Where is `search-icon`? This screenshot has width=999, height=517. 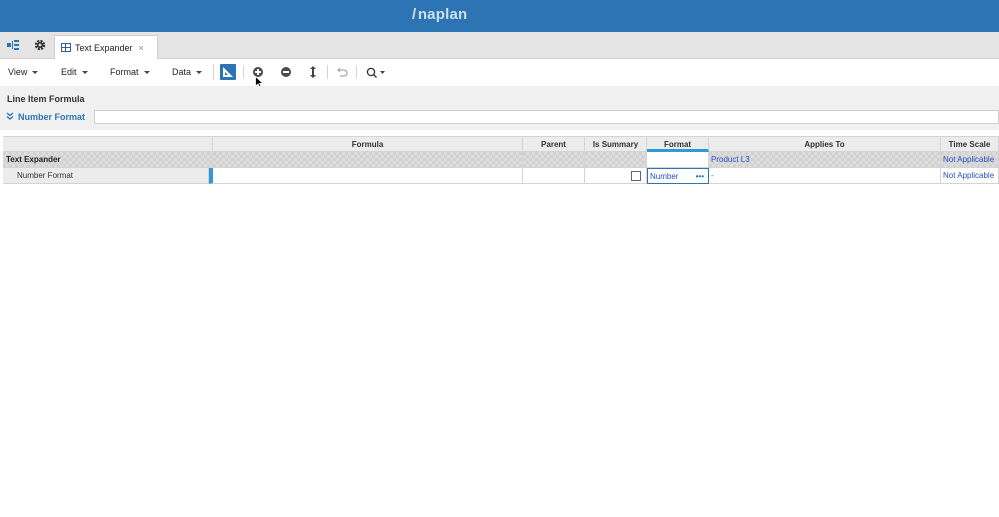 search-icon is located at coordinates (375, 72).